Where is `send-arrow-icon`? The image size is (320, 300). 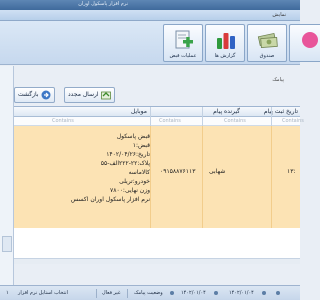
send-arrow-icon is located at coordinates (105, 95).